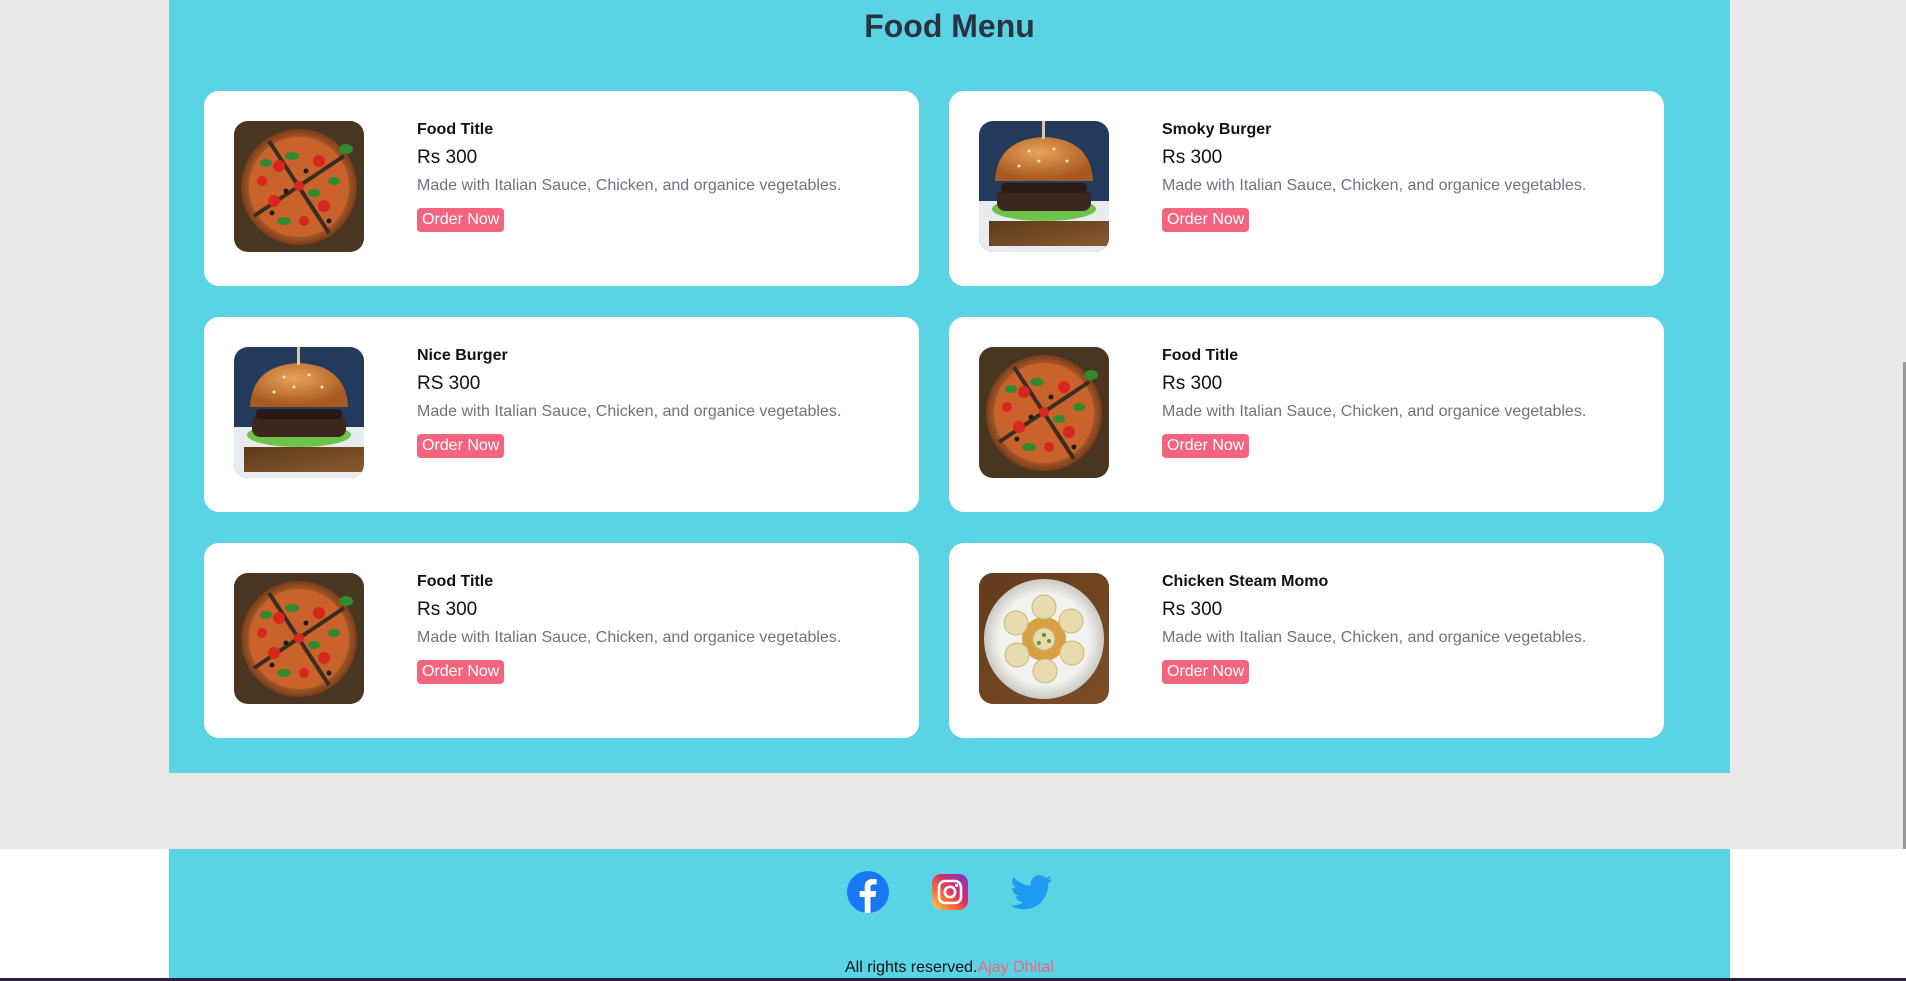 This screenshot has height=981, width=1906. What do you see at coordinates (867, 892) in the screenshot?
I see `facebook-icon` at bounding box center [867, 892].